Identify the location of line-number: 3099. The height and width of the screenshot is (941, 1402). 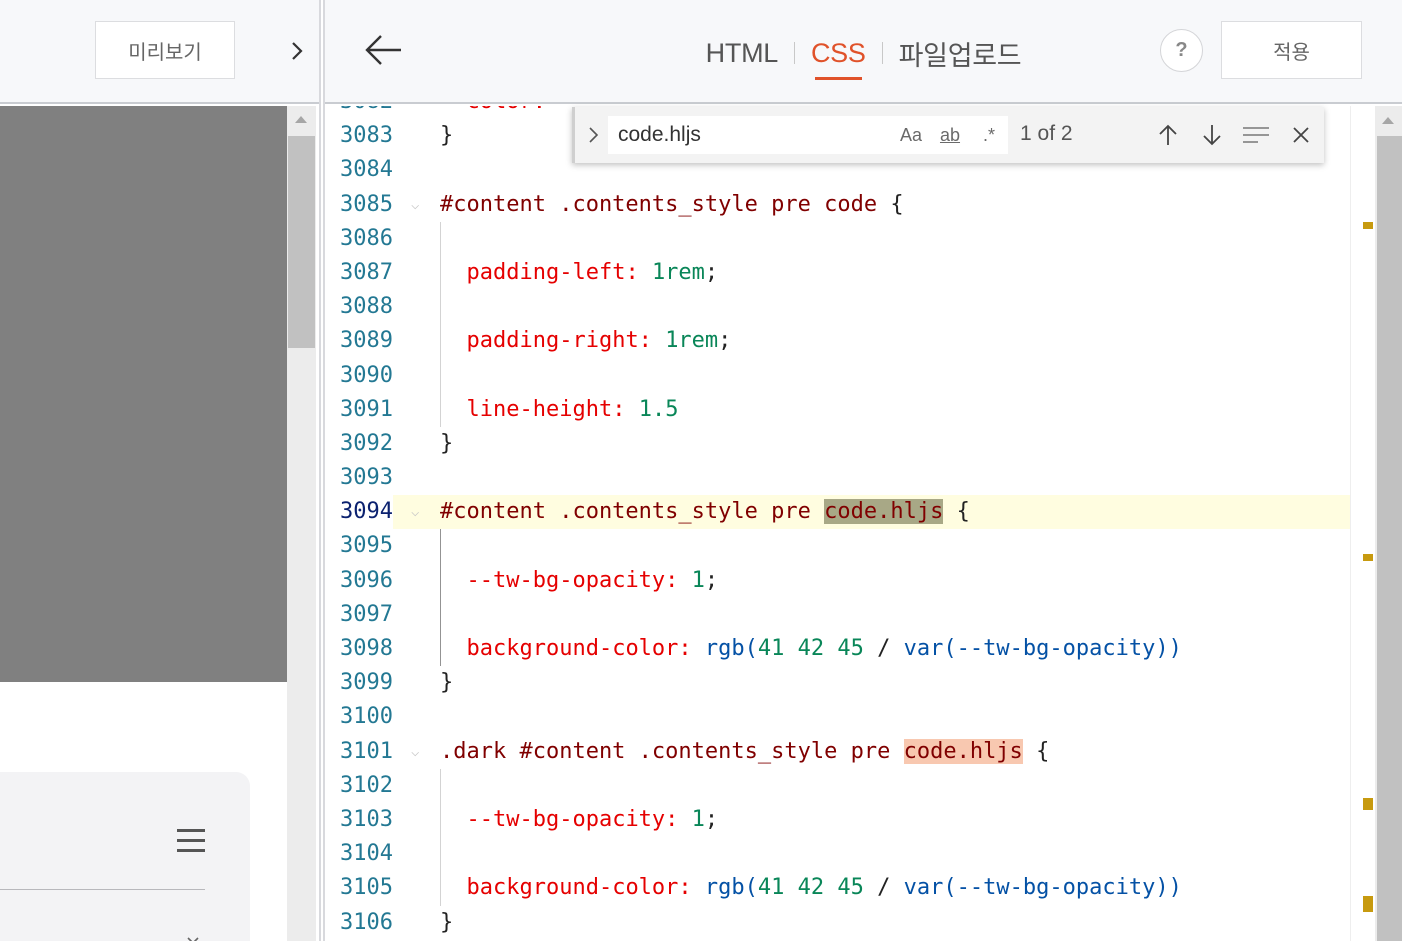
(366, 683).